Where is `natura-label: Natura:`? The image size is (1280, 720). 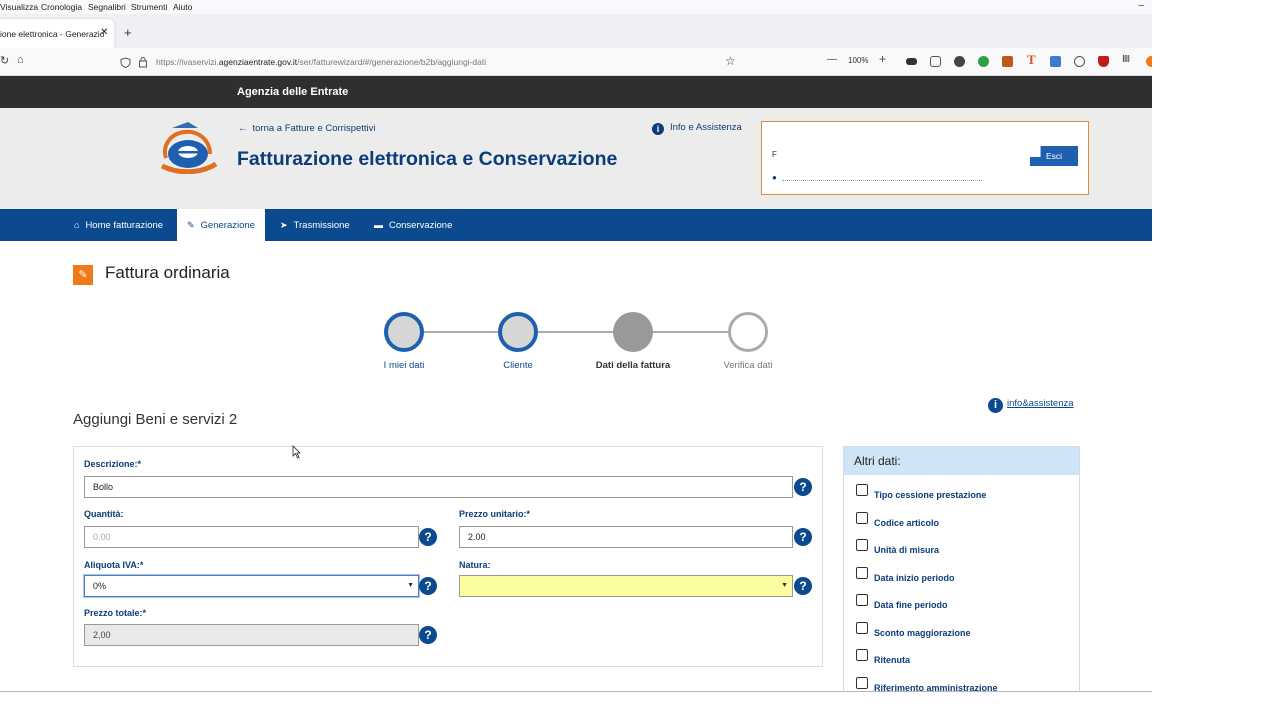
natura-label: Natura: is located at coordinates (475, 565).